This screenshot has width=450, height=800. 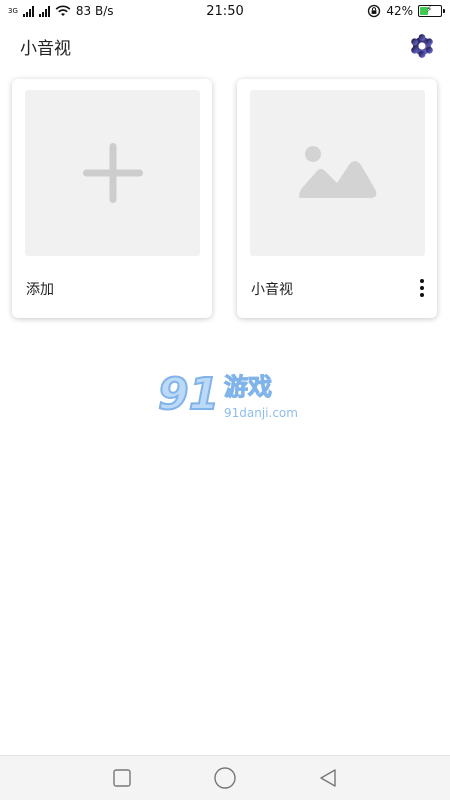 I want to click on app-item-card: 小音视, so click(x=337, y=198).